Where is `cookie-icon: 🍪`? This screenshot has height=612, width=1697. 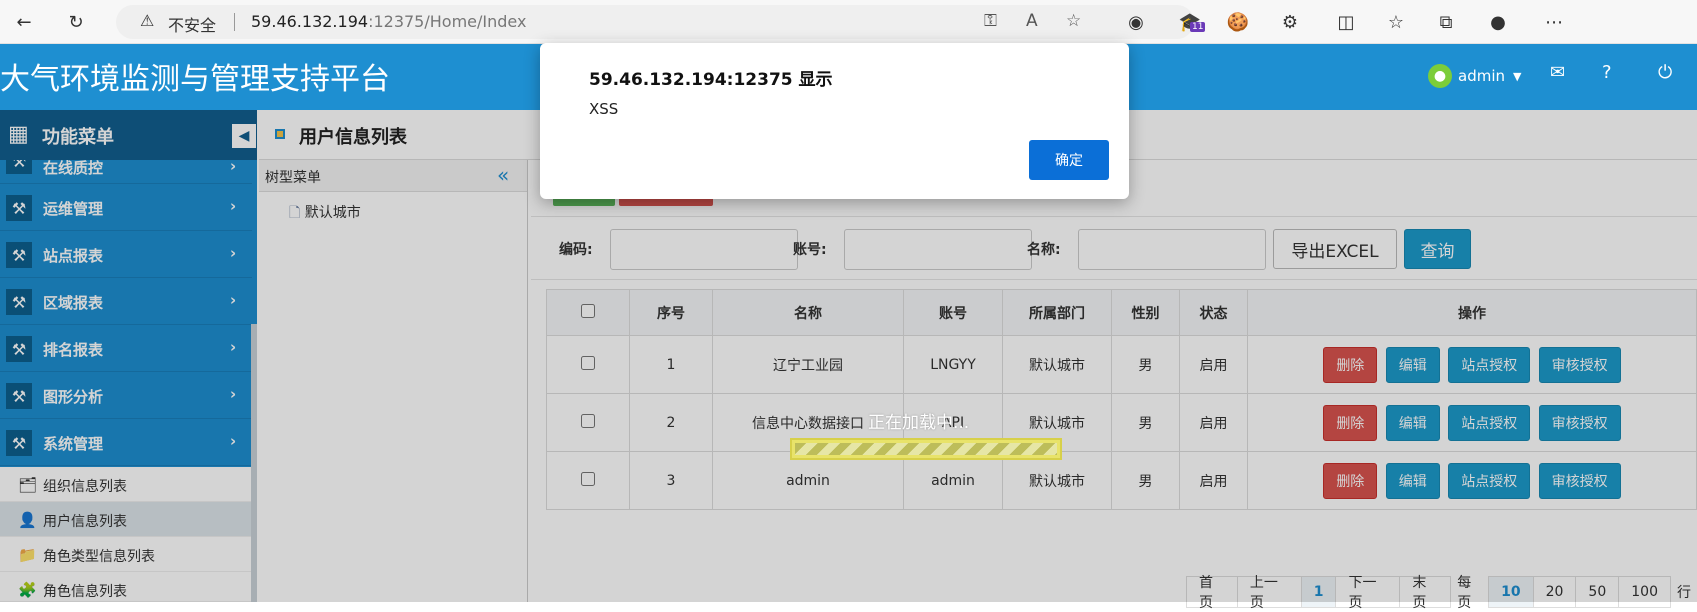
cookie-icon: 🍪 is located at coordinates (1238, 22).